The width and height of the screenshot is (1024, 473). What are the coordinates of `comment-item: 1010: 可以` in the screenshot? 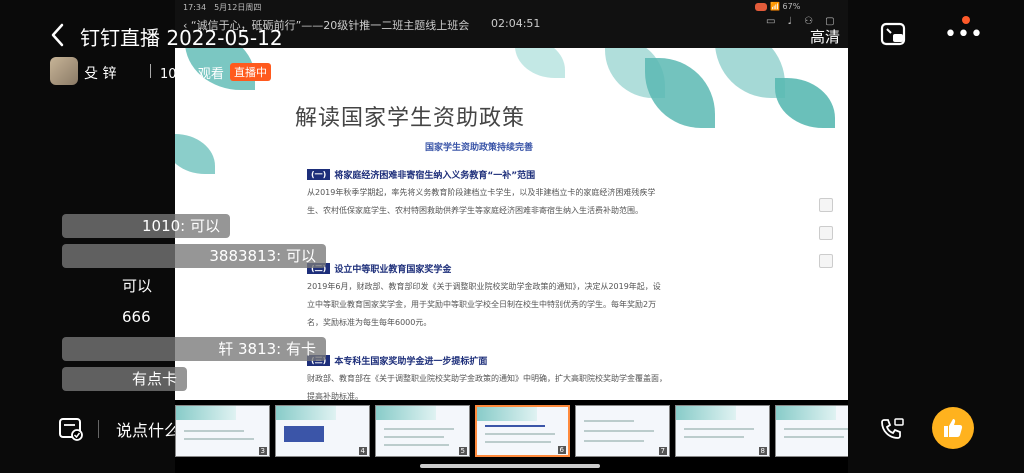 It's located at (146, 226).